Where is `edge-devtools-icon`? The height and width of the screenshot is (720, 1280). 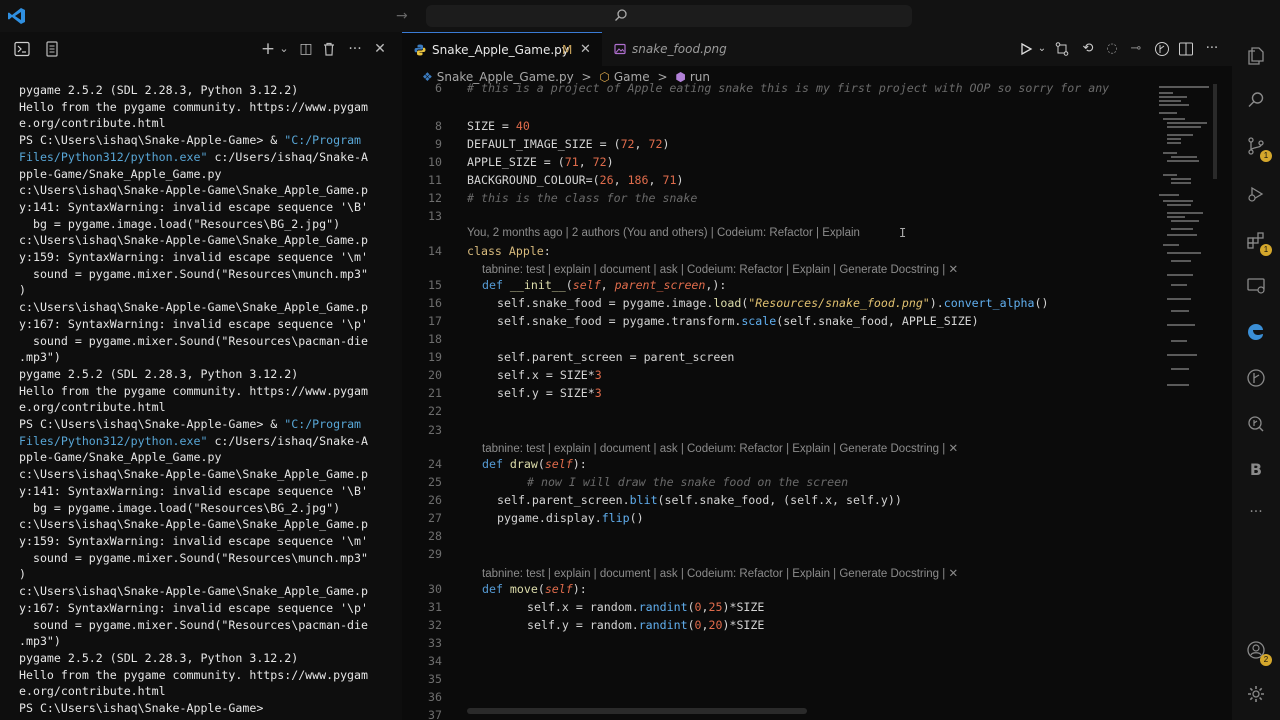 edge-devtools-icon is located at coordinates (1256, 332).